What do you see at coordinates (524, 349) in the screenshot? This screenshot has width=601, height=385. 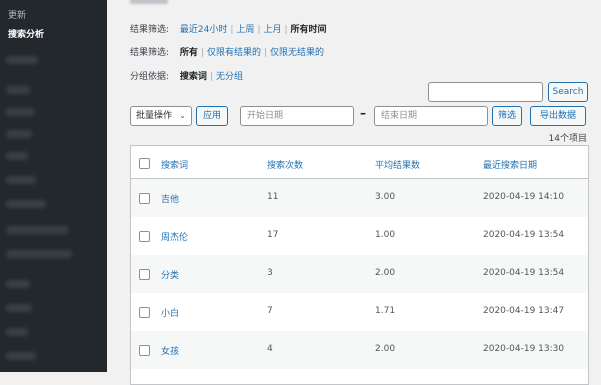 I see `last-search-date: 2020-04-19 13:30` at bounding box center [524, 349].